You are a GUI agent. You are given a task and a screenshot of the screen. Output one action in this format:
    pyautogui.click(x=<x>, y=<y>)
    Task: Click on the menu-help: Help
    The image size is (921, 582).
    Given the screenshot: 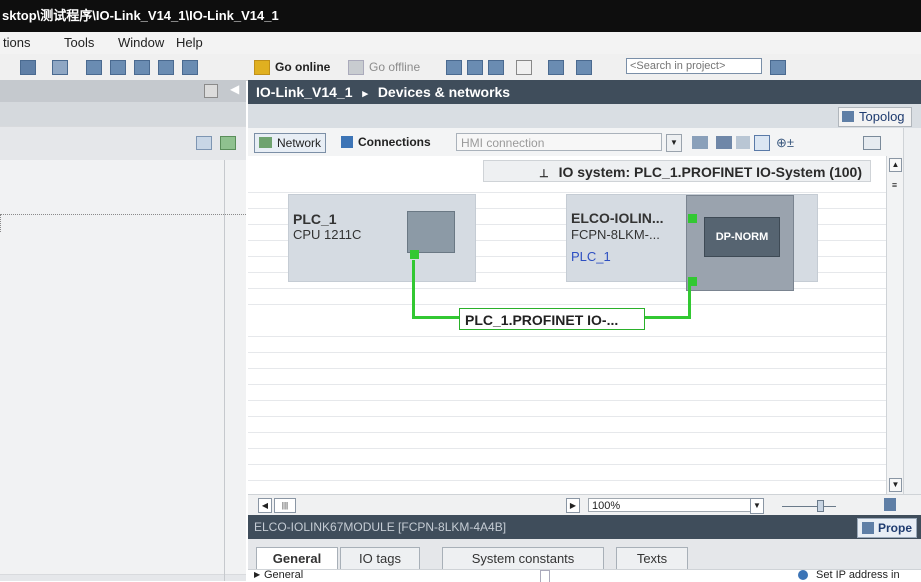 What is the action you would take?
    pyautogui.click(x=189, y=42)
    